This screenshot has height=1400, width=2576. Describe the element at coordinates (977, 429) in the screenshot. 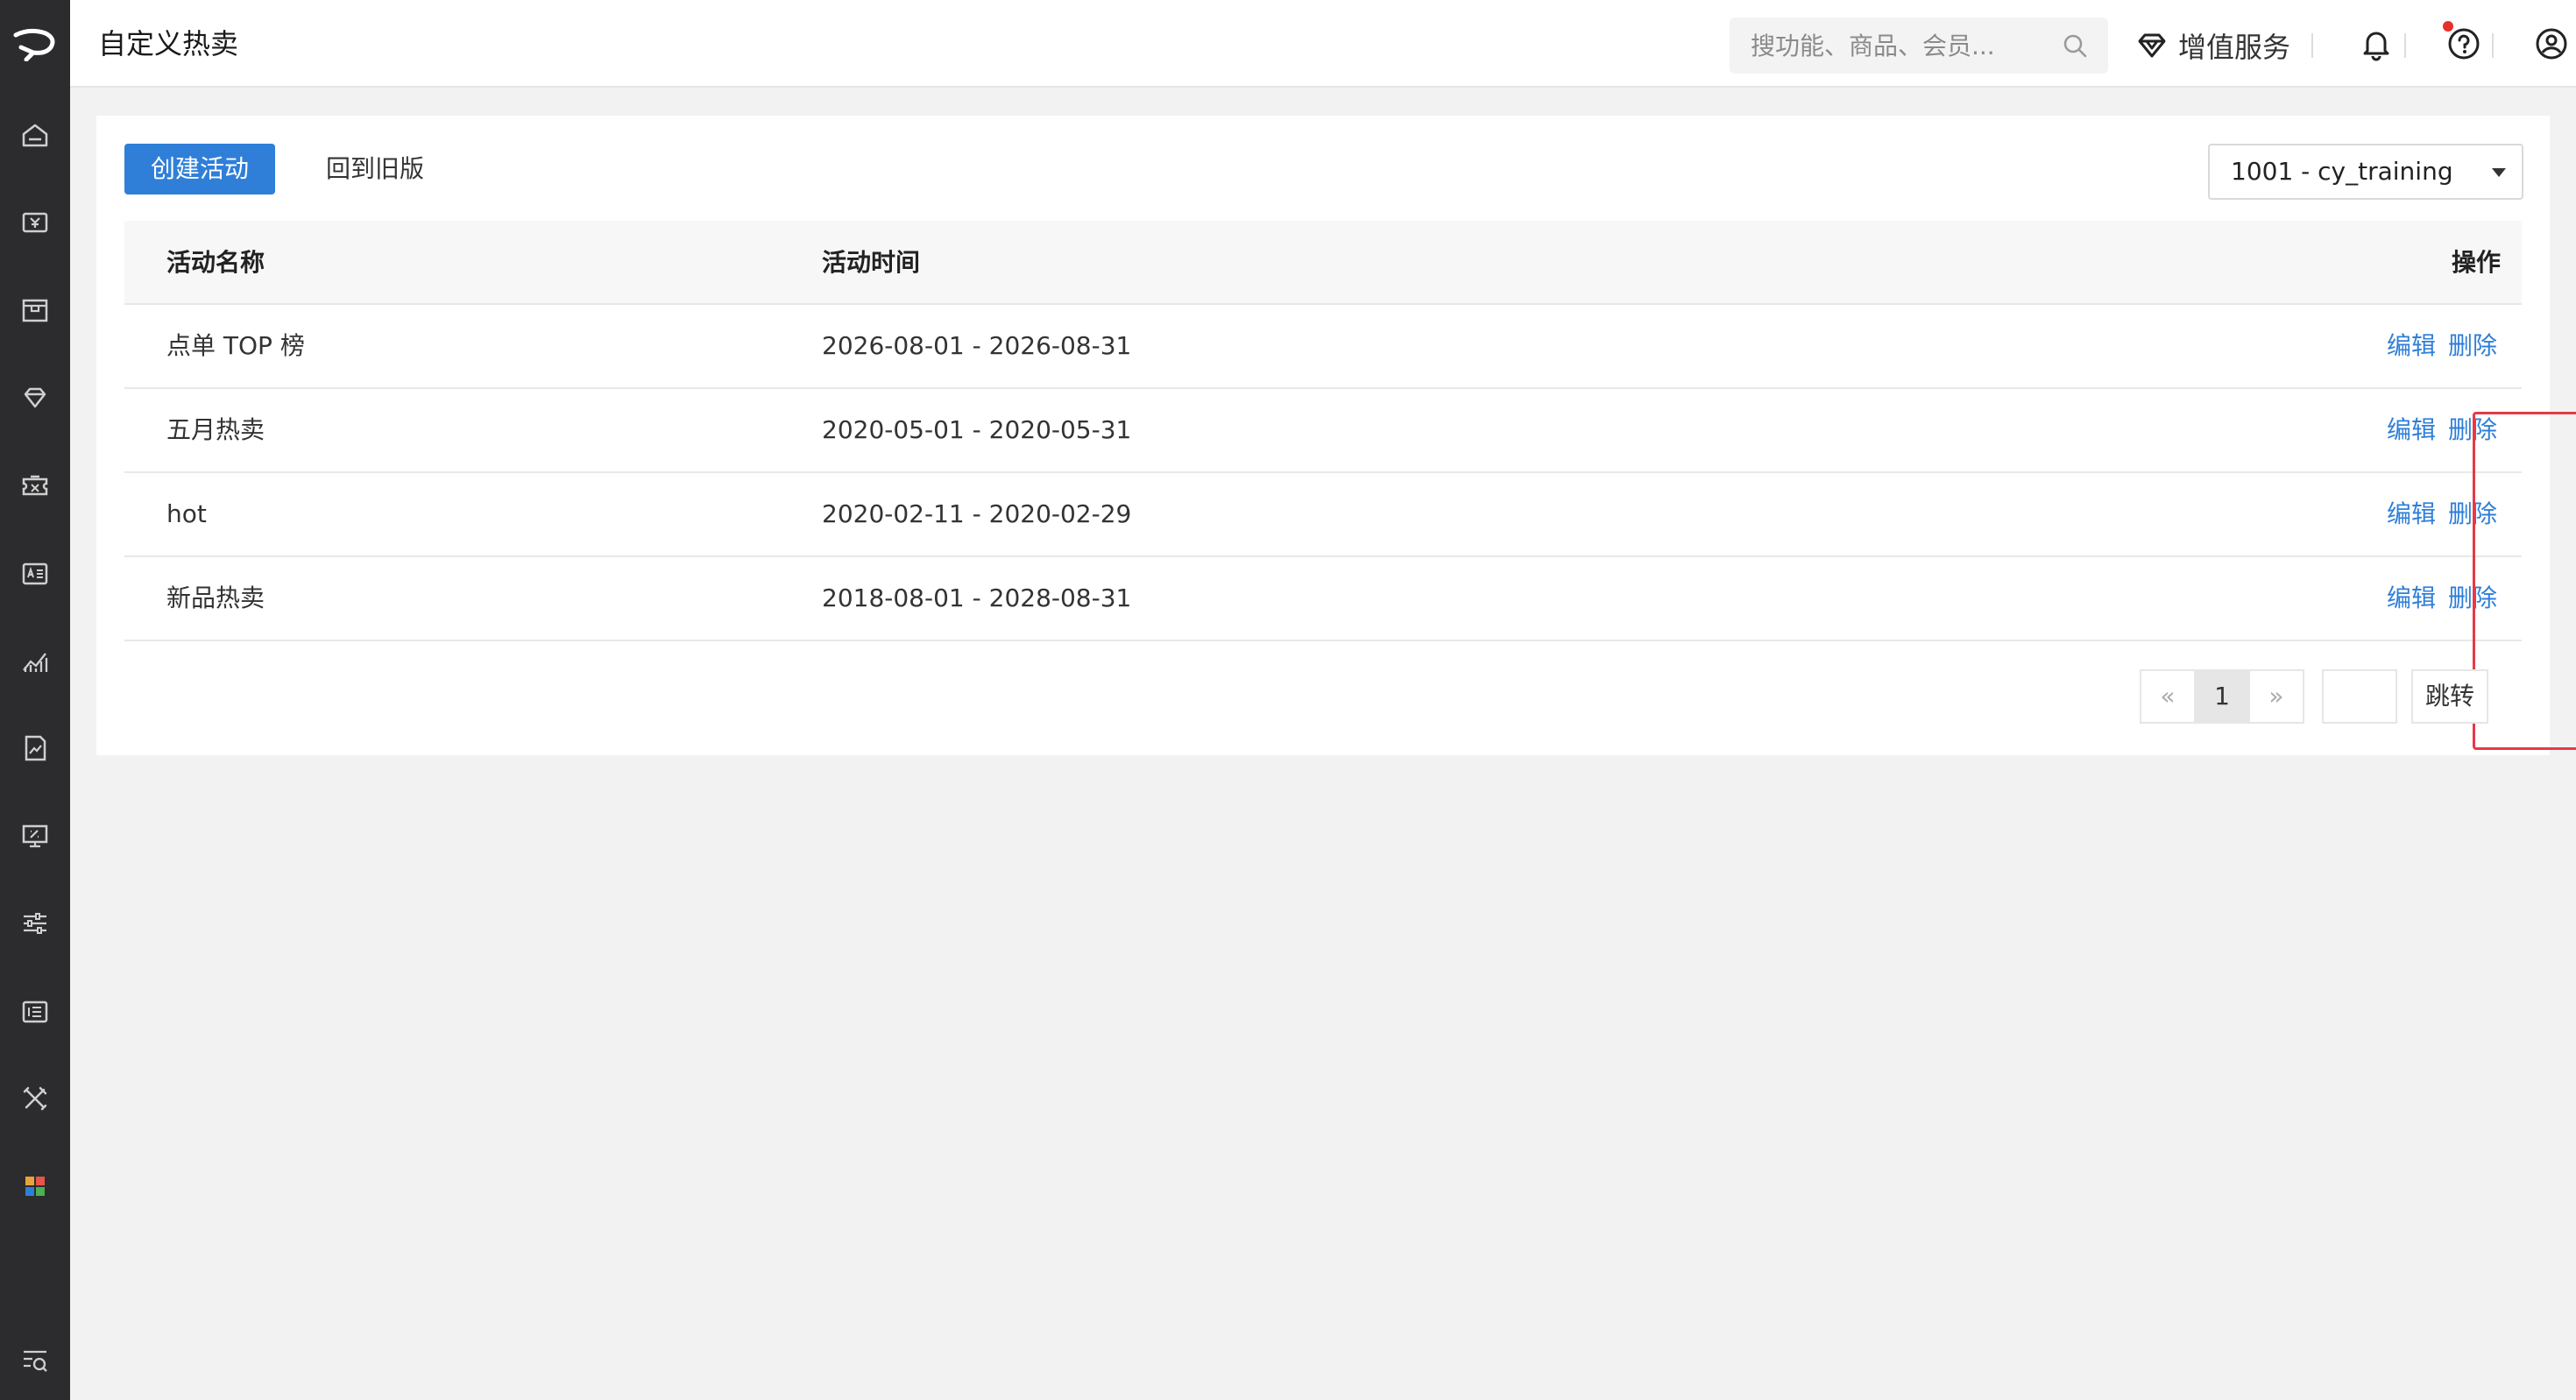

I see `activity-time: 2020-05-01 - 2020-05-31` at that location.